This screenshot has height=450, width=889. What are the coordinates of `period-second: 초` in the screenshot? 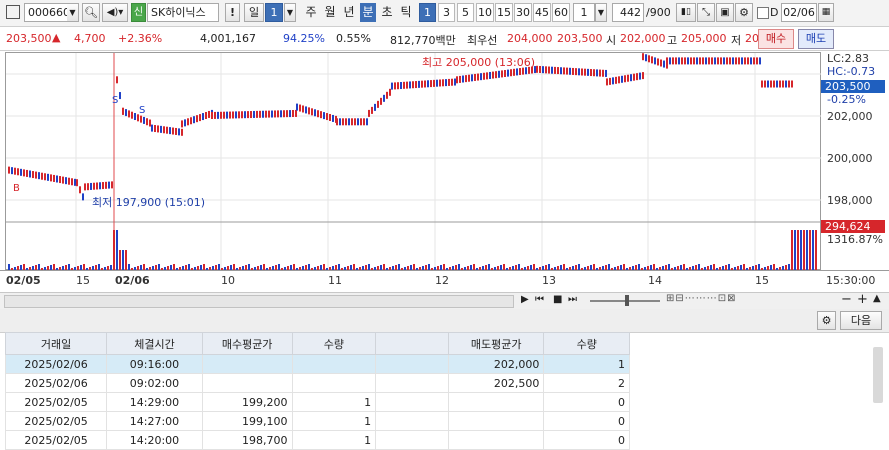 It's located at (387, 12).